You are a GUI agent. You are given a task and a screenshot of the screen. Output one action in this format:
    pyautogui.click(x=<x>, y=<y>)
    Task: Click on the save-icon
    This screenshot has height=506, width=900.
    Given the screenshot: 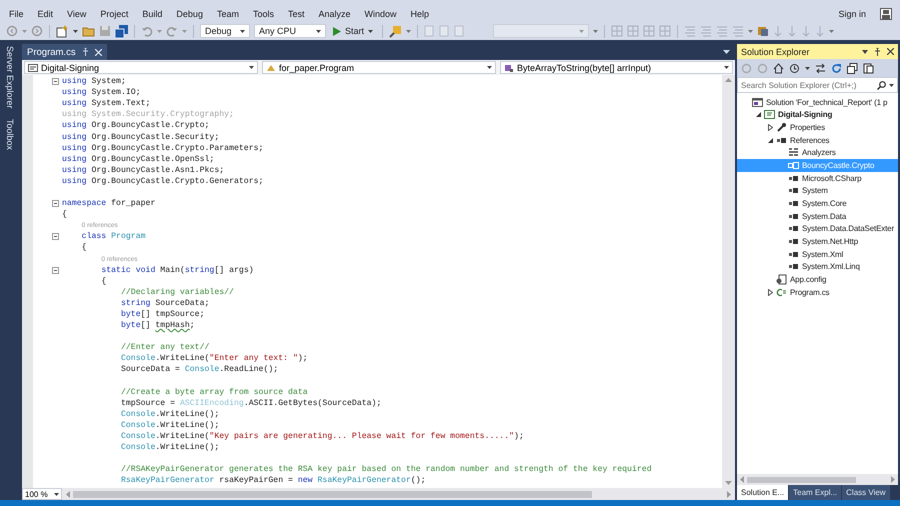 What is the action you would take?
    pyautogui.click(x=105, y=31)
    